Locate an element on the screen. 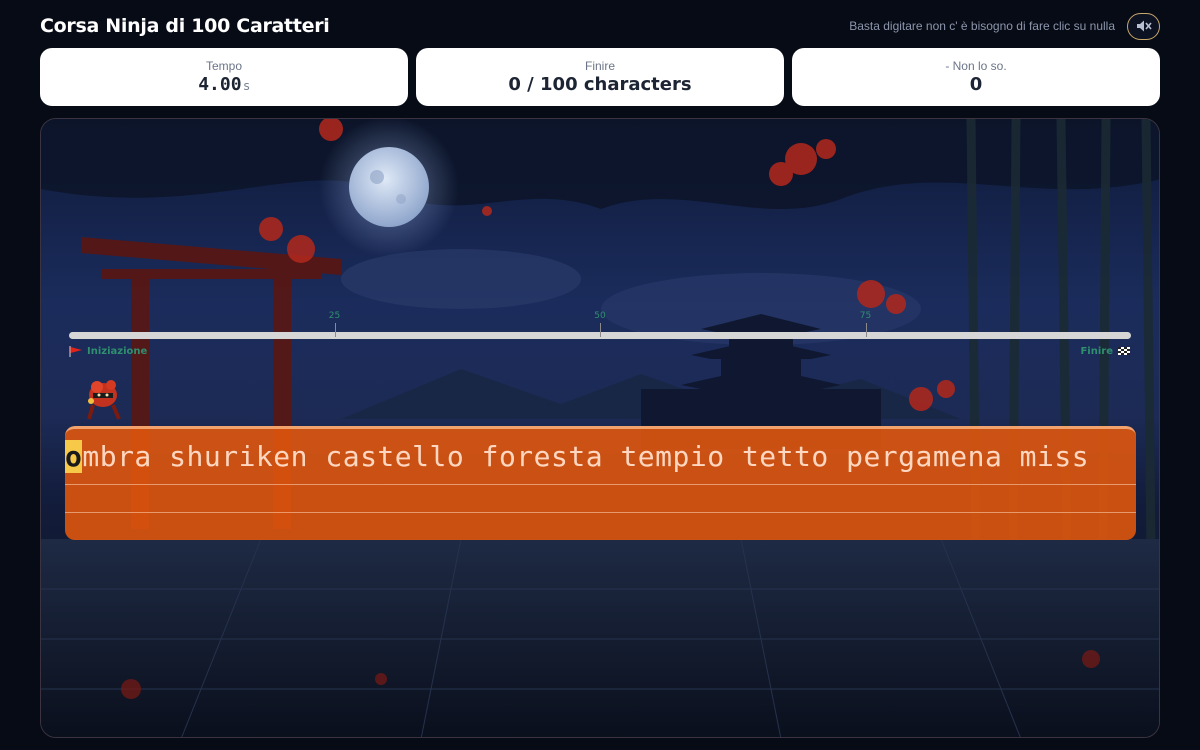  time-label: Tempo is located at coordinates (224, 66).